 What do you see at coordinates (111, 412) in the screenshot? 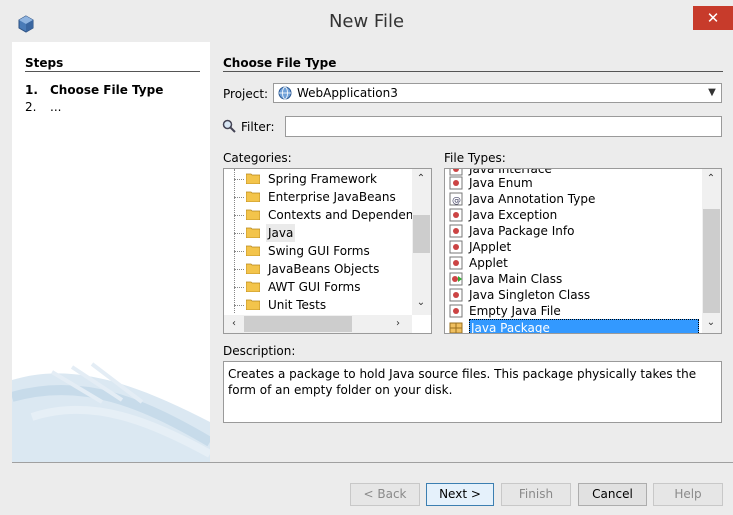
I see `watermark-graphic` at bounding box center [111, 412].